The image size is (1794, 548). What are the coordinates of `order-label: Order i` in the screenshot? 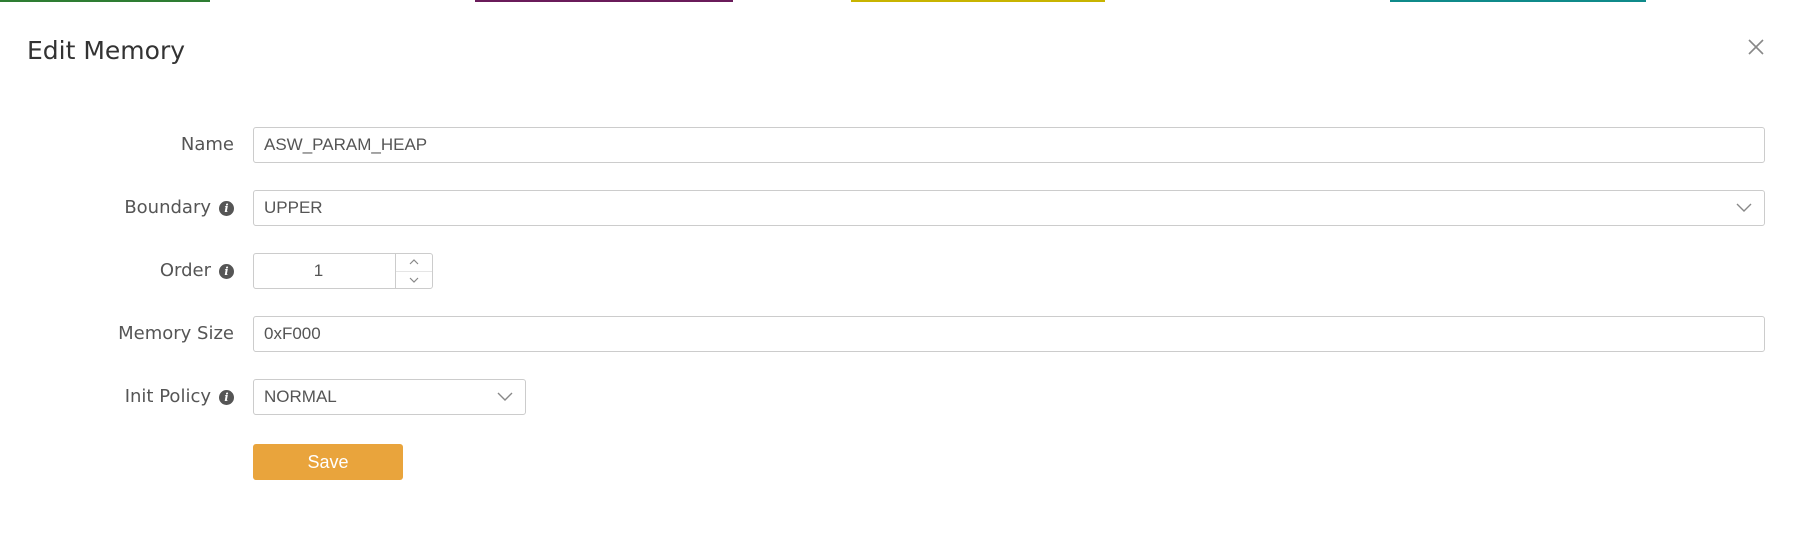 It's located at (197, 271).